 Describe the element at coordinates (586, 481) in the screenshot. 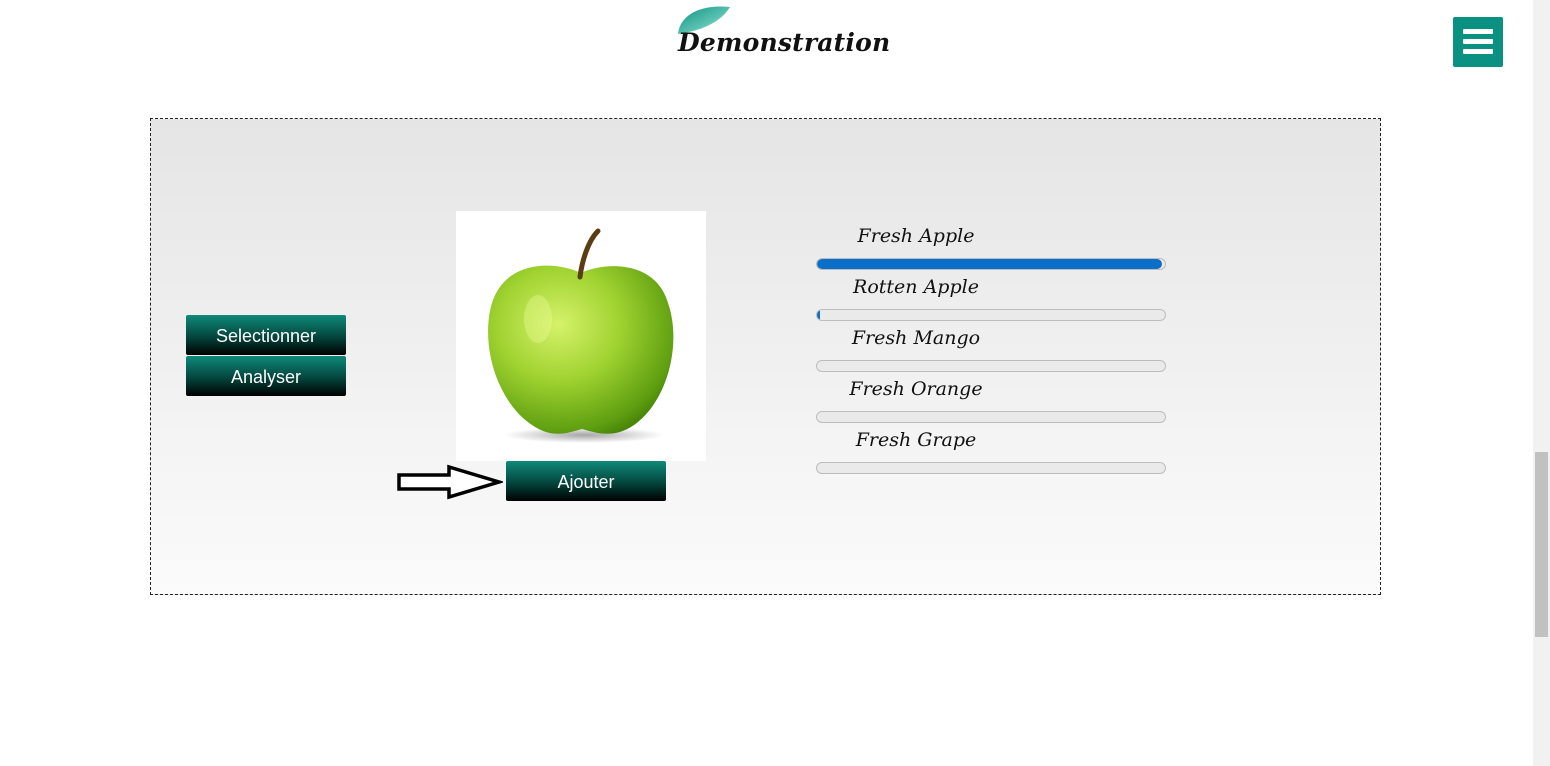

I see `add-button: Ajouter` at that location.